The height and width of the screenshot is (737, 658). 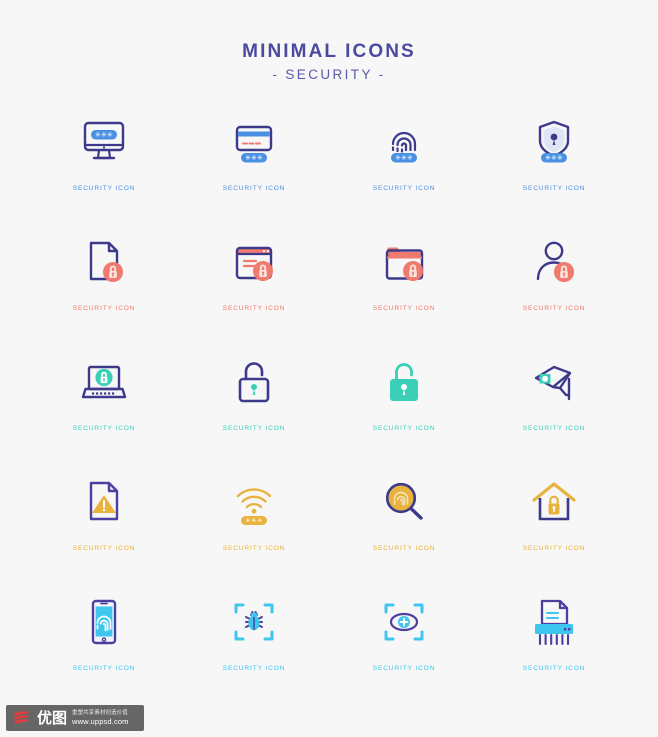 I want to click on watermark: 优图 重塑共享素材创造价值 www.uppsd.com, so click(x=75, y=718).